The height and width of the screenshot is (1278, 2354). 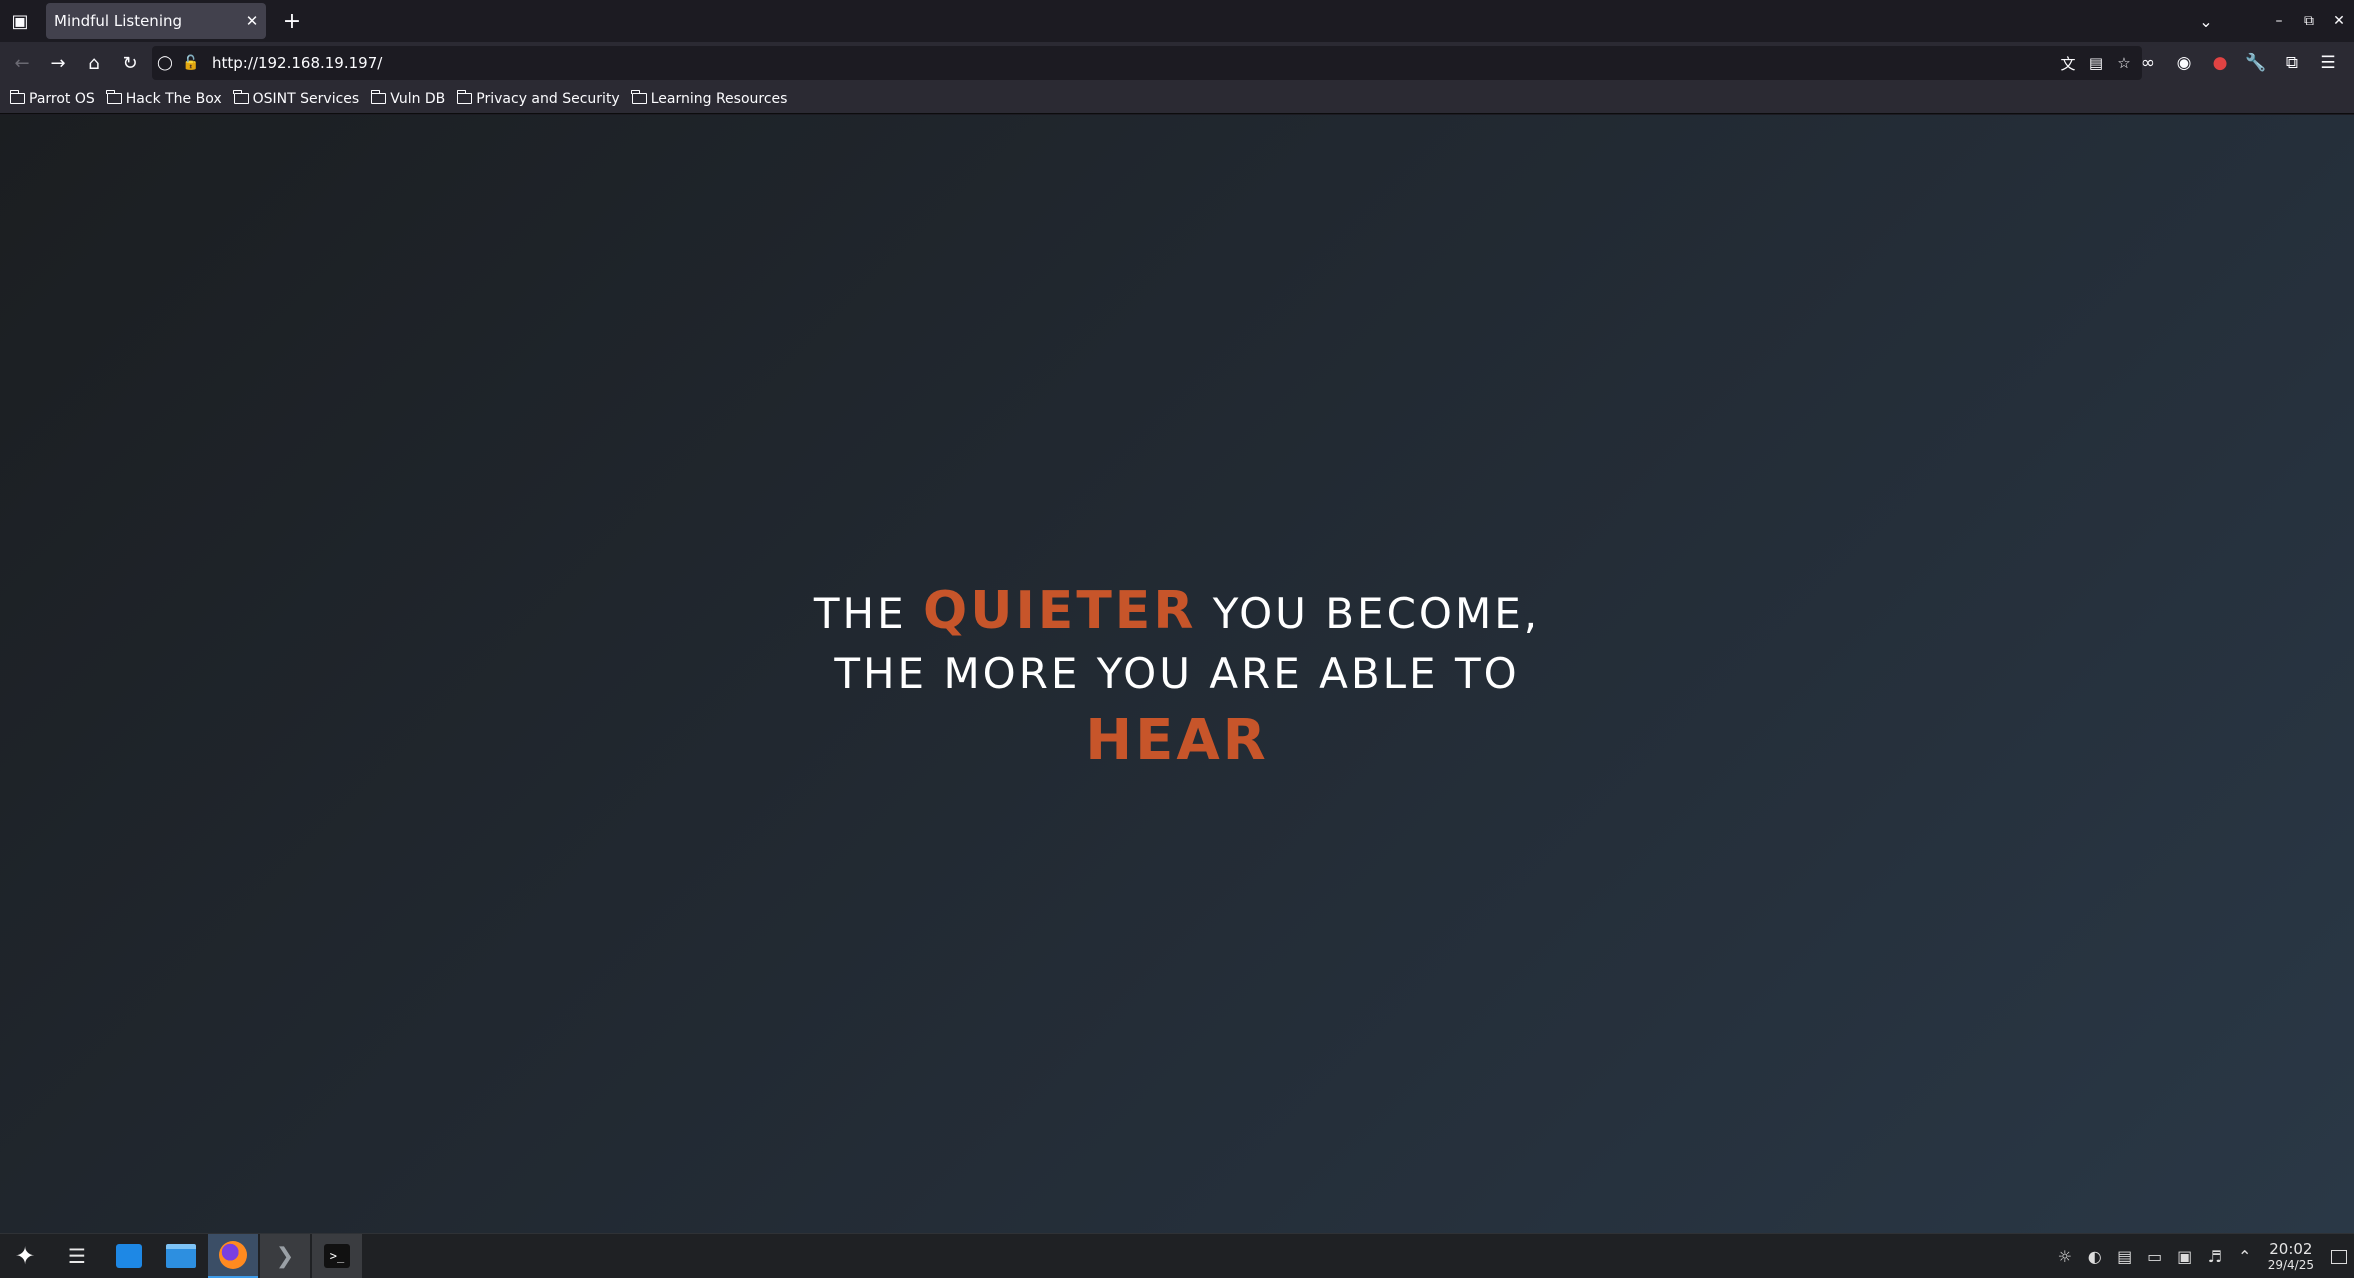 I want to click on clock-time: 20:02, so click(x=2291, y=1249).